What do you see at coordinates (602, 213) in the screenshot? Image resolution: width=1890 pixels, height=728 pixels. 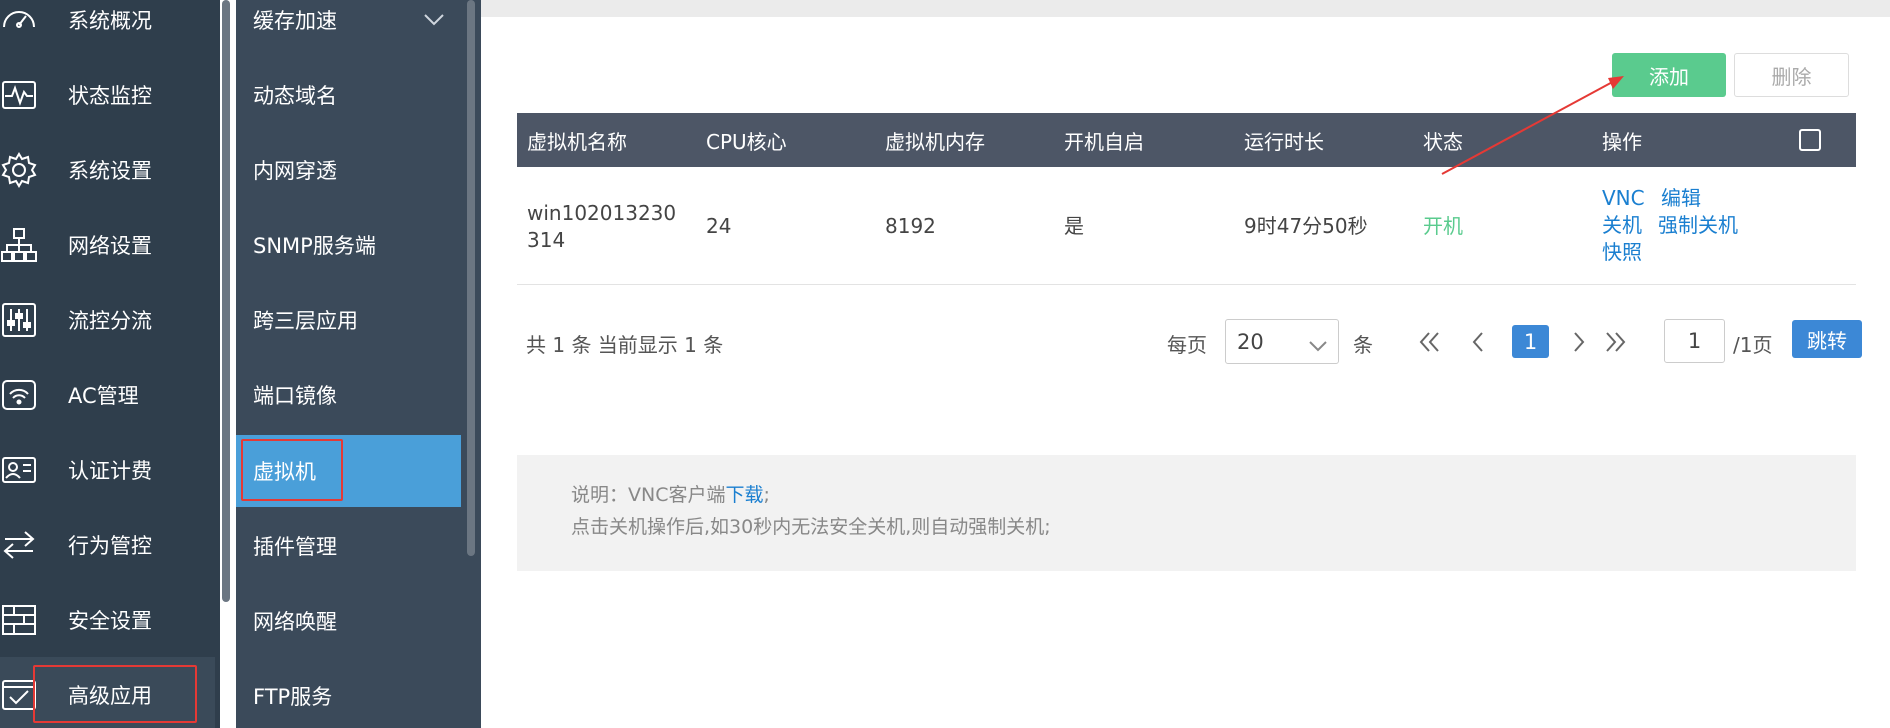 I see `vm-name-line1: win102013230` at bounding box center [602, 213].